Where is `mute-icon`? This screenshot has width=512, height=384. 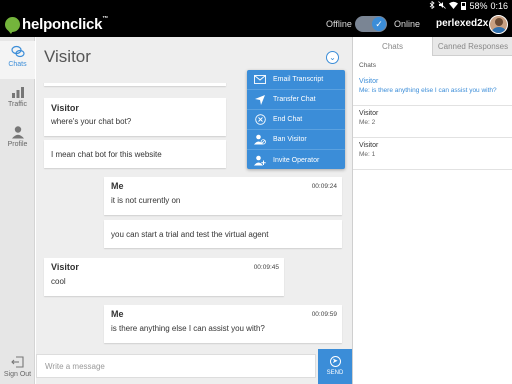
mute-icon is located at coordinates (442, 6).